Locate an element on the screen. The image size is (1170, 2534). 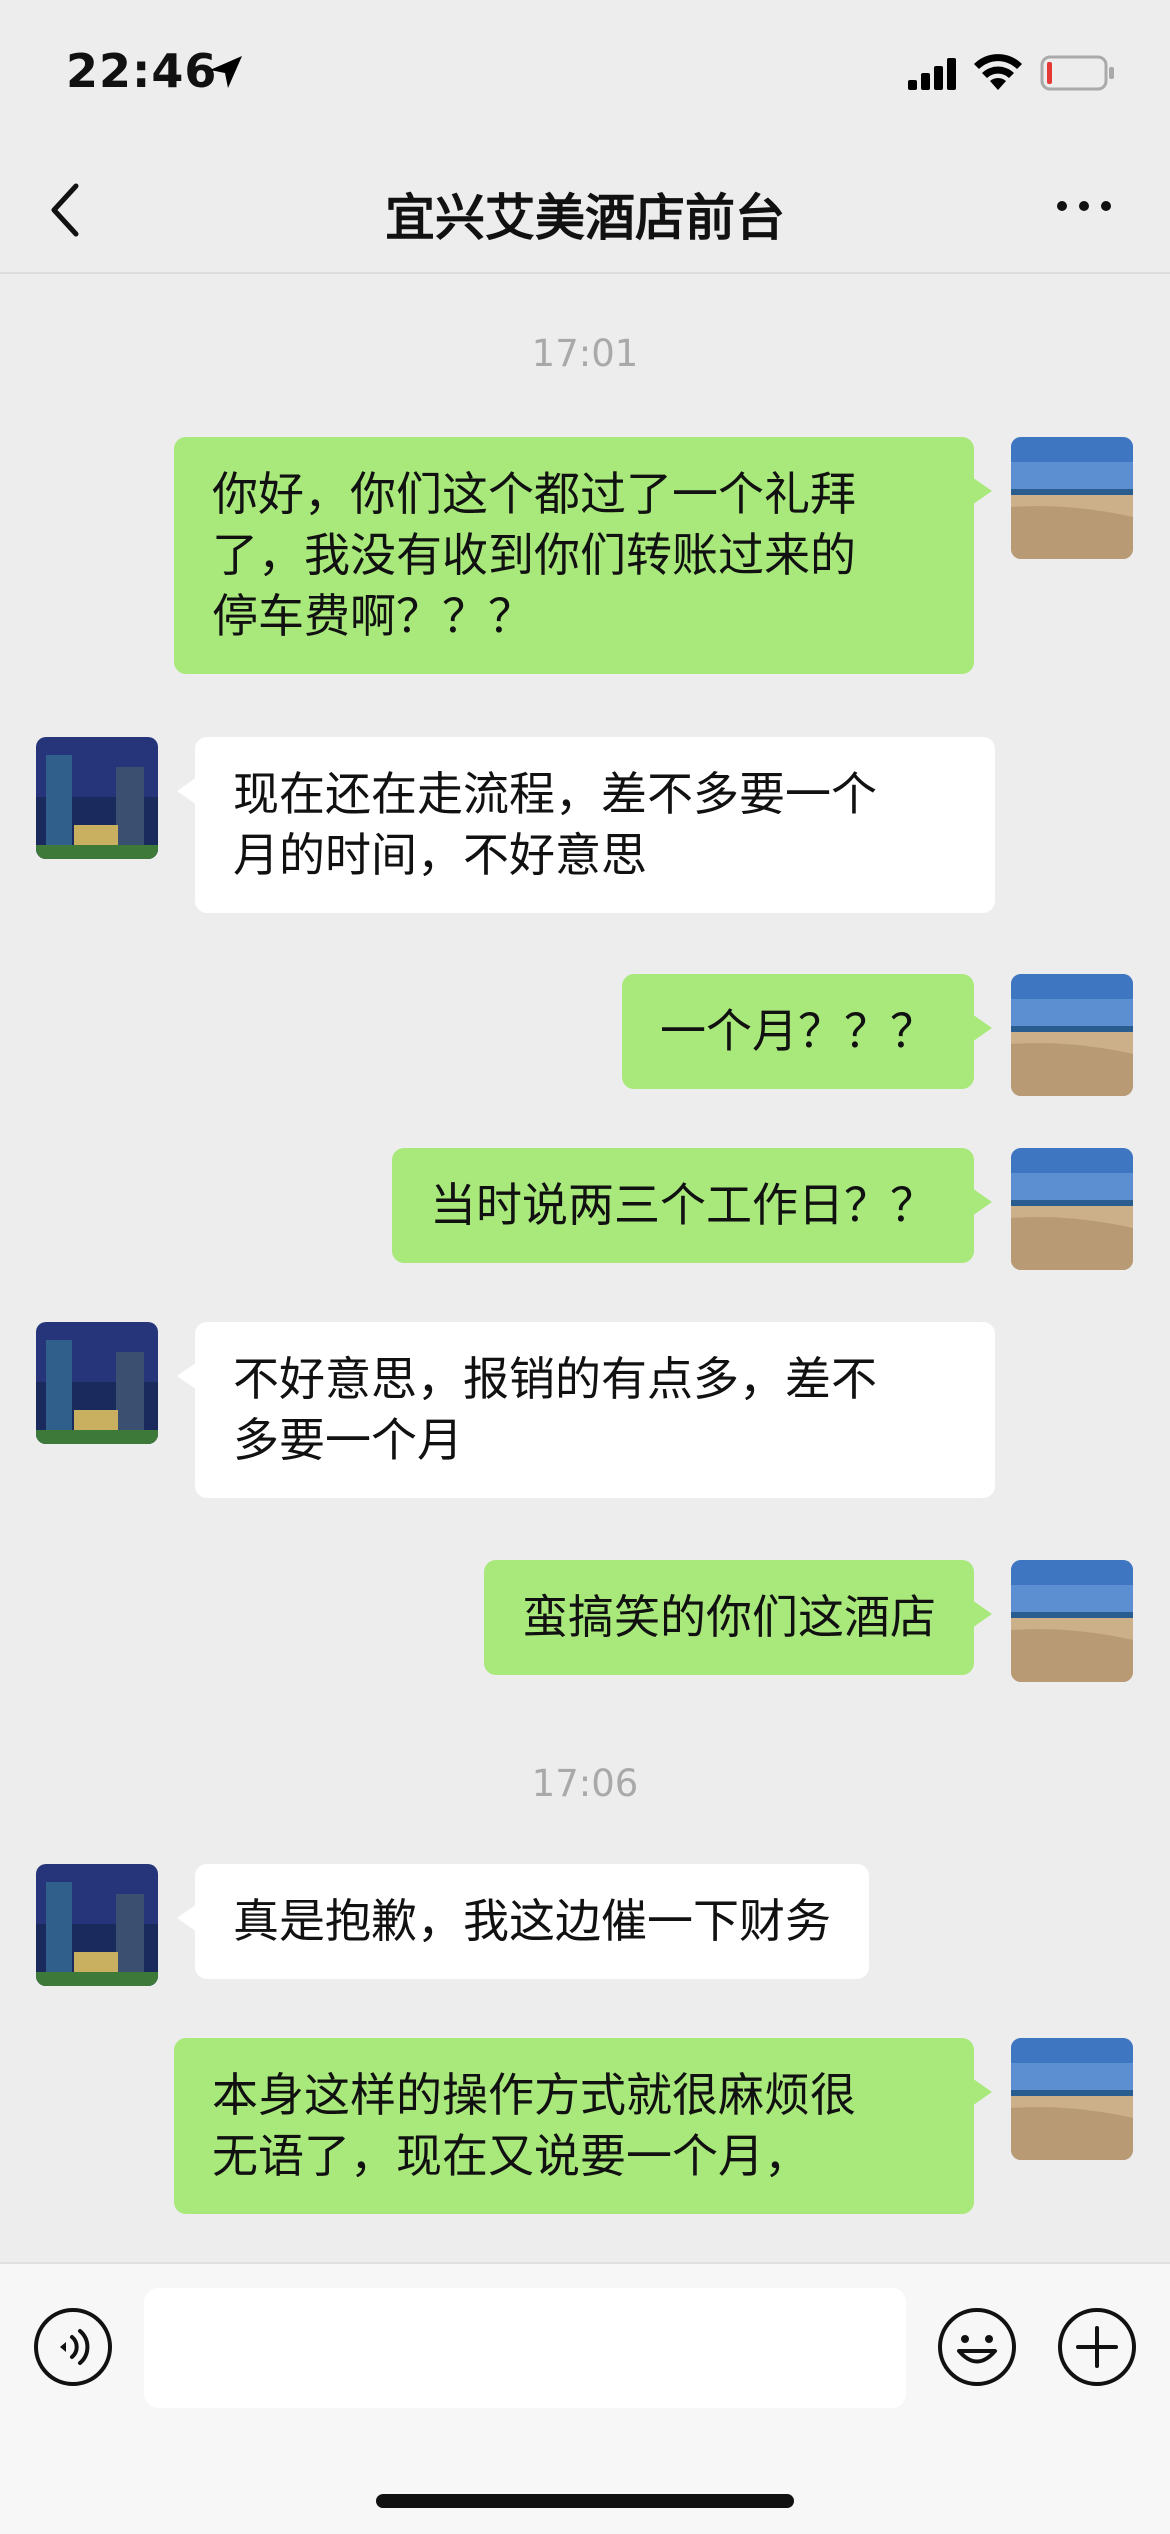
message-outgoing: 一个月？？？ is located at coordinates (807, 1031).